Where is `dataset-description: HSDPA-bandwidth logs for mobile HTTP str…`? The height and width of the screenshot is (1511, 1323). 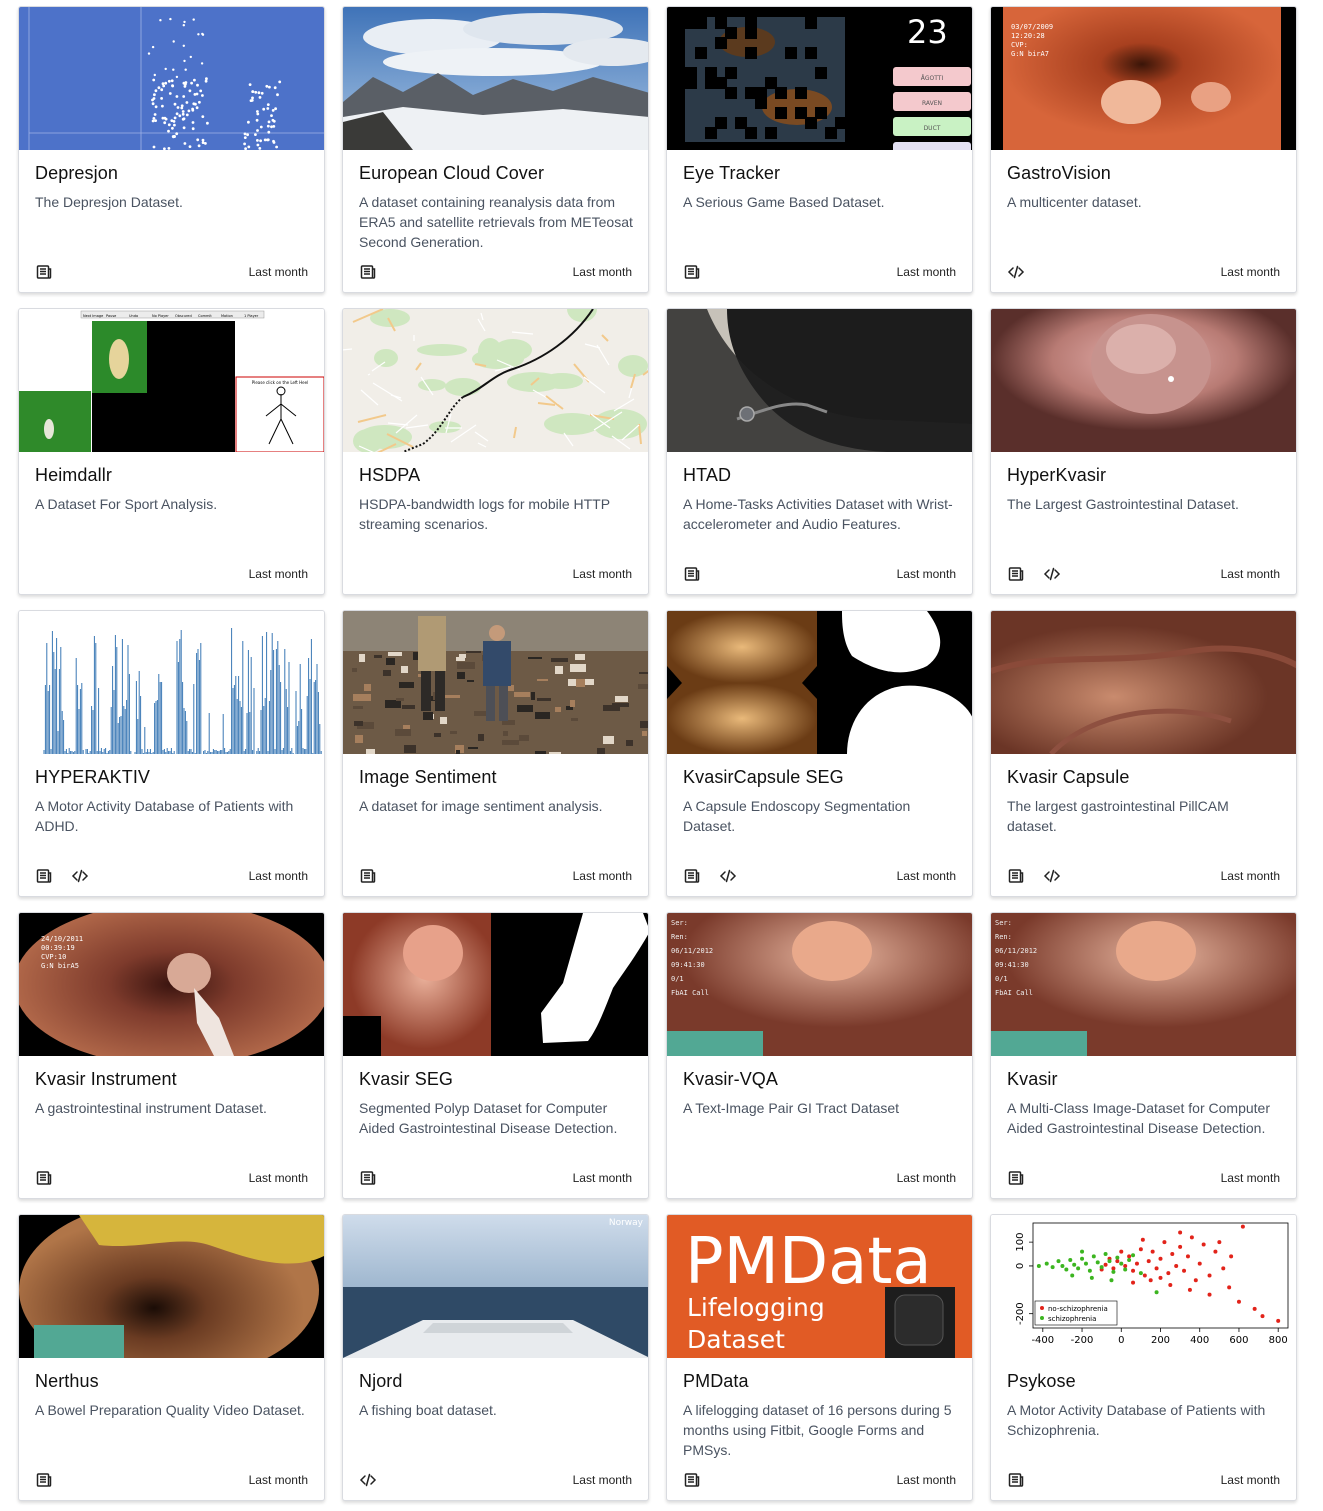 dataset-description: HSDPA-bandwidth logs for mobile HTTP str… is located at coordinates (484, 514).